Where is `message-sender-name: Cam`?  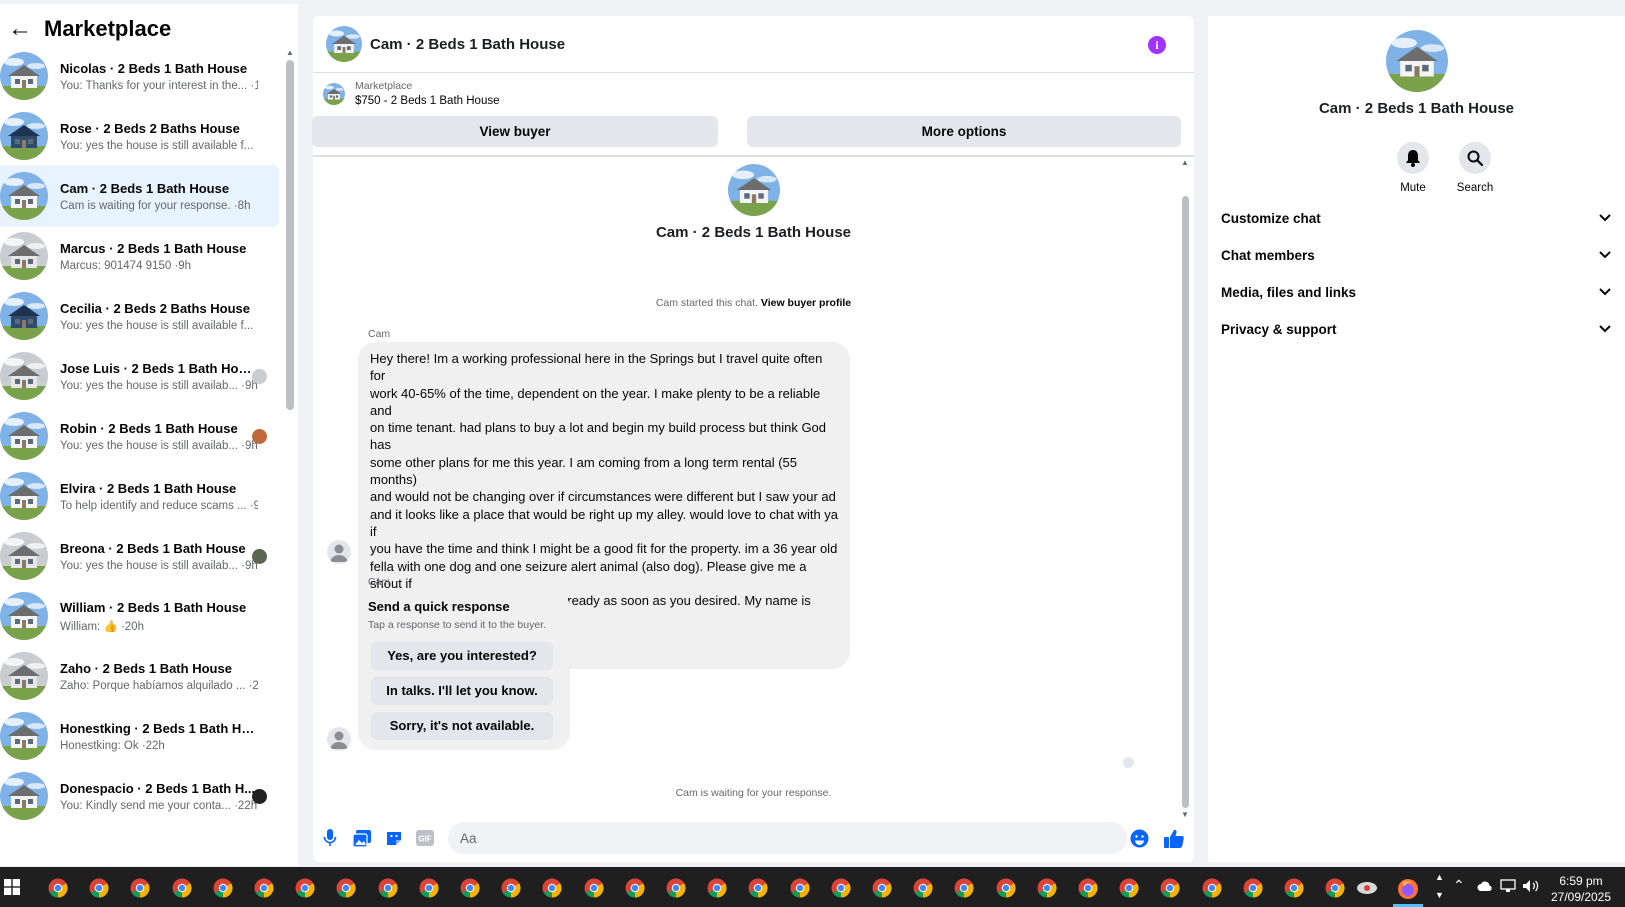 message-sender-name: Cam is located at coordinates (379, 334).